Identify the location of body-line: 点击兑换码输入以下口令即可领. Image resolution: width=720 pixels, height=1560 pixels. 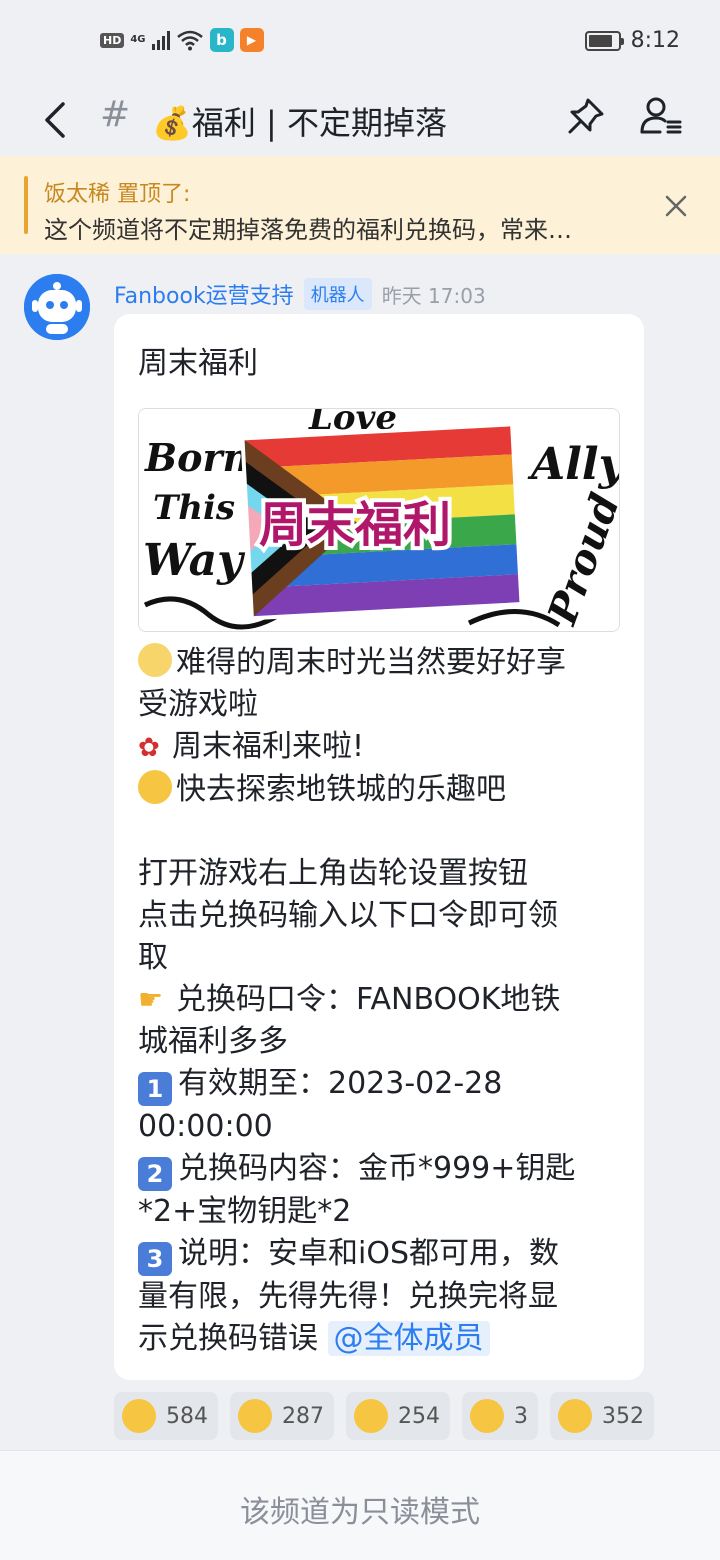
(348, 915).